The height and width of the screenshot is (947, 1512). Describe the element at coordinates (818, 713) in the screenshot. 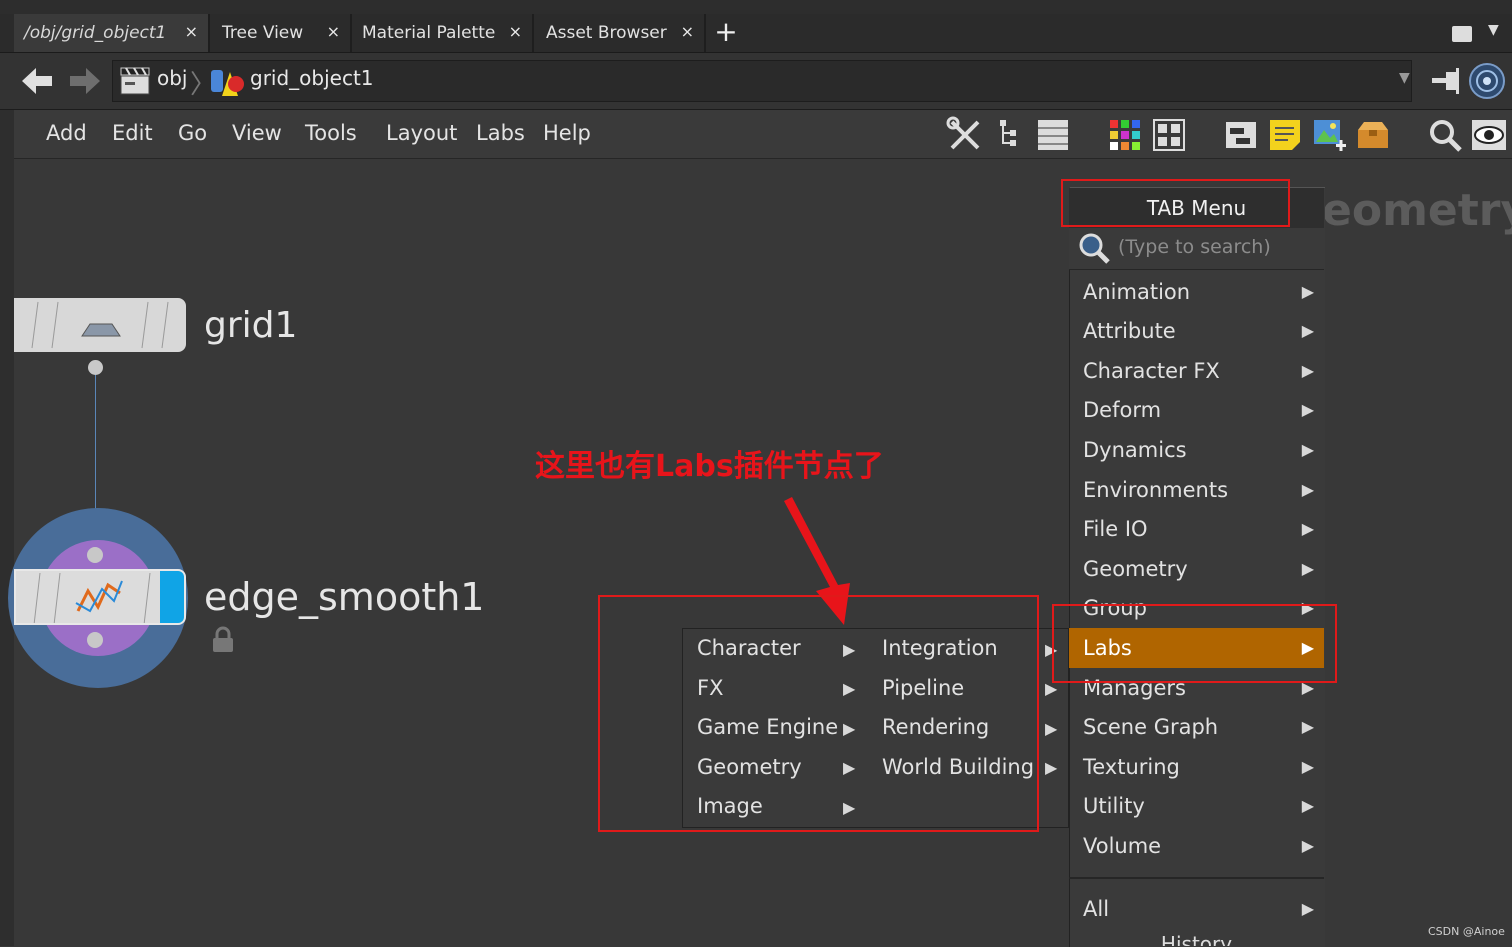

I see `highlight-box-submenu` at that location.